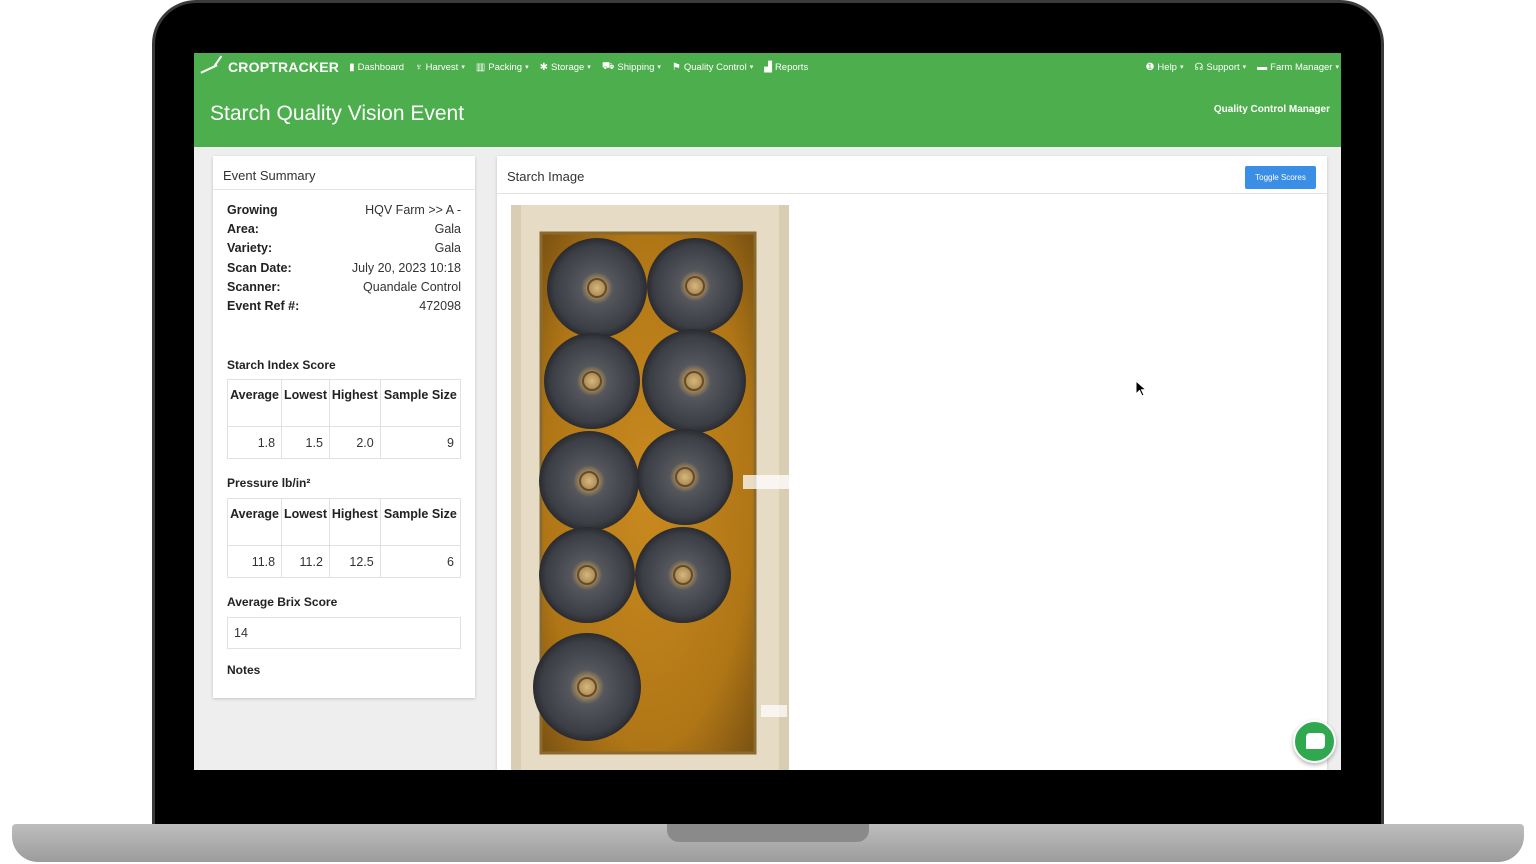 The image size is (1536, 864). I want to click on nav-label: Reports, so click(791, 67).